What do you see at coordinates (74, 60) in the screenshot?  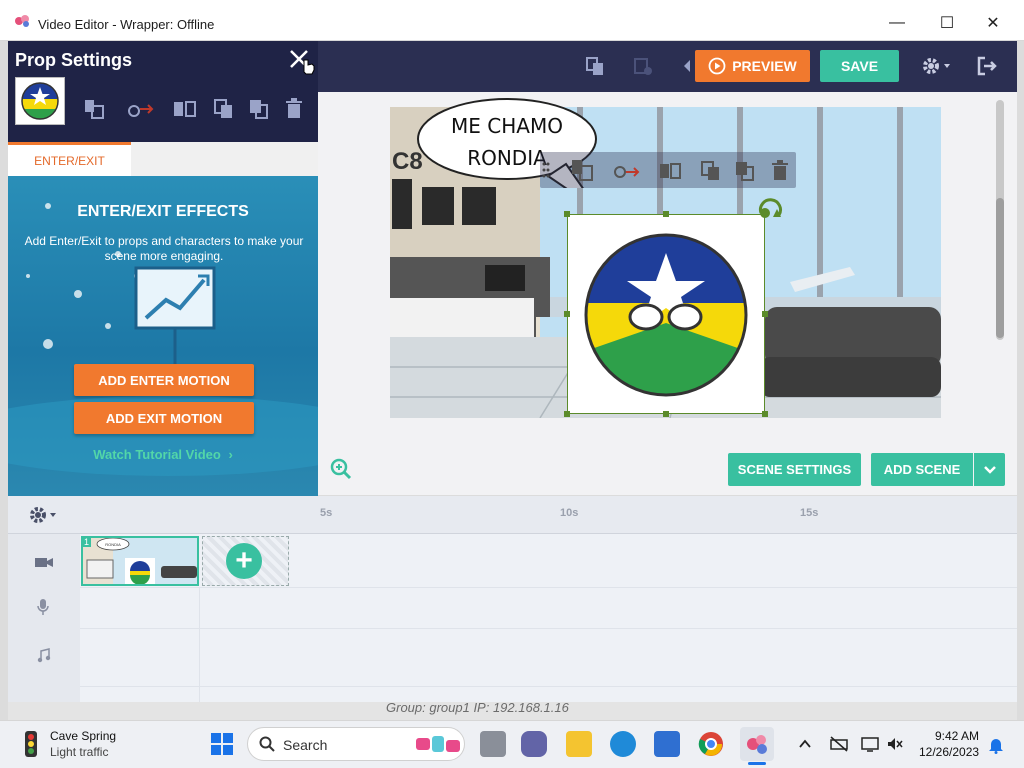 I see `panel-title: Prop Settings` at bounding box center [74, 60].